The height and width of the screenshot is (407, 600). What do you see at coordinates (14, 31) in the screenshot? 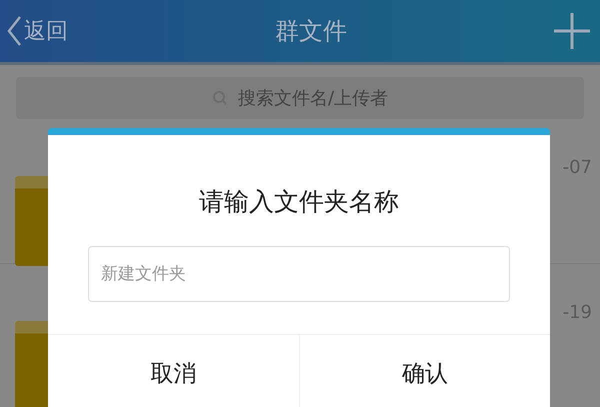
I see `chevron-left-icon` at bounding box center [14, 31].